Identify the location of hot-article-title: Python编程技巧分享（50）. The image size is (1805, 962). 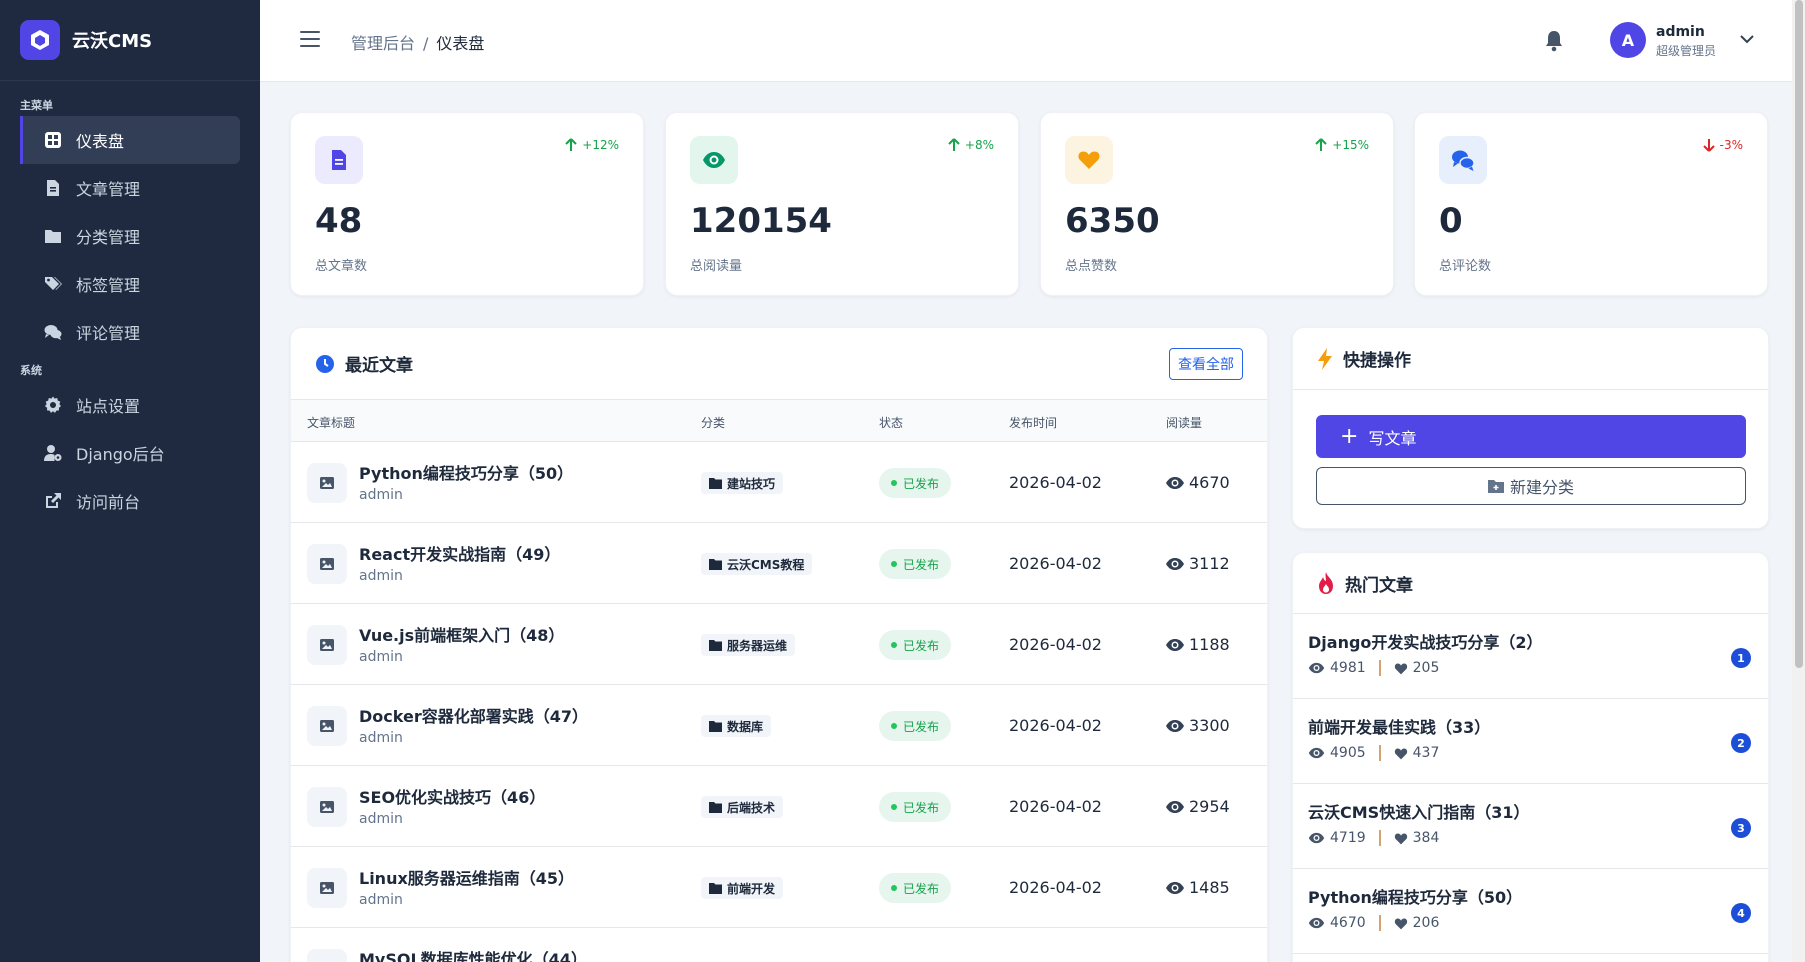
(1415, 896).